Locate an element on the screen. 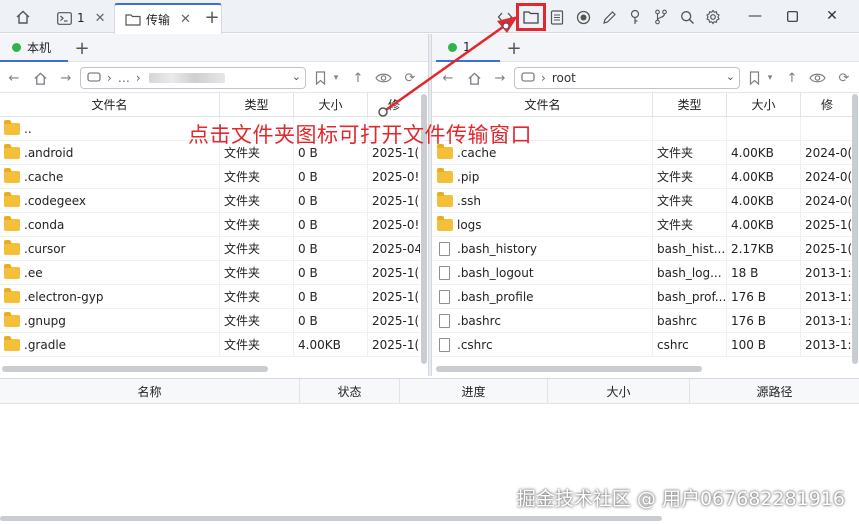  table-row: .gradle 文件夹 4.00KB 2025-1( is located at coordinates (210, 345).